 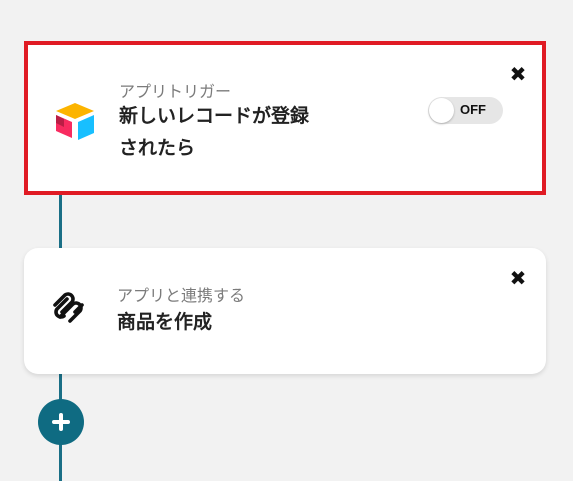 I want to click on action-card-title: 商品を作成, so click(x=165, y=322).